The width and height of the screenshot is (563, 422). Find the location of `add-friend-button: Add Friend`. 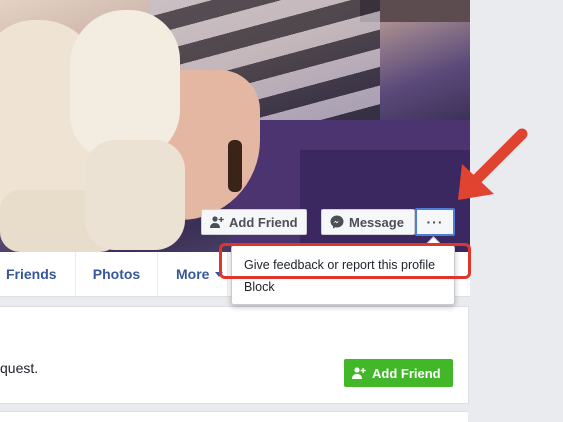

add-friend-button: Add Friend is located at coordinates (254, 222).